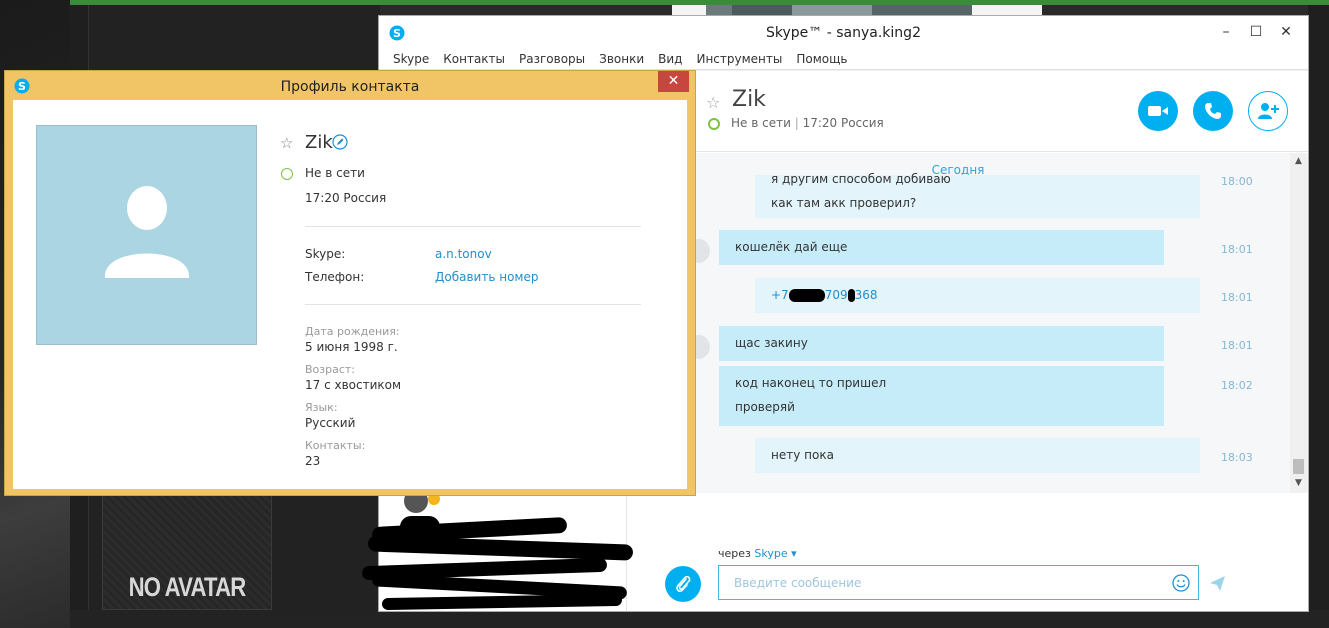  What do you see at coordinates (187, 587) in the screenshot?
I see `no-avatar-text: NO AVATAR` at bounding box center [187, 587].